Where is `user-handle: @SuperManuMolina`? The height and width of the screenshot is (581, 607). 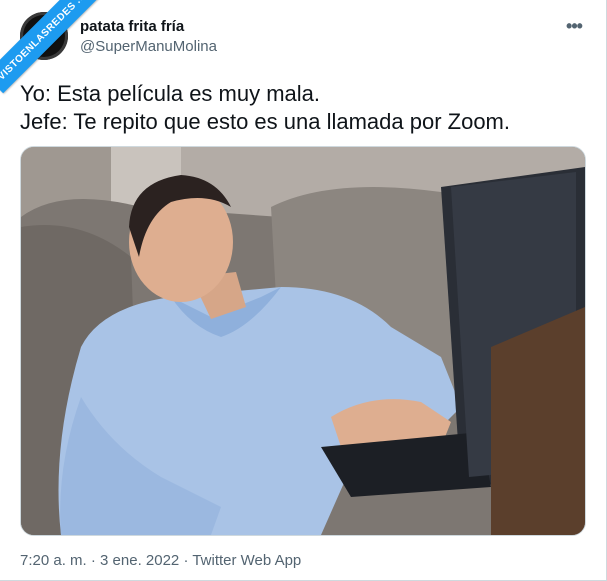 user-handle: @SuperManuMolina is located at coordinates (148, 46).